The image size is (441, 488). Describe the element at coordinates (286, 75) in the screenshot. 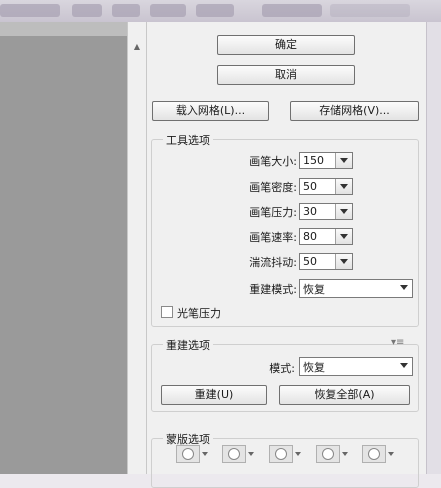

I see `cancel-button: 取消` at that location.